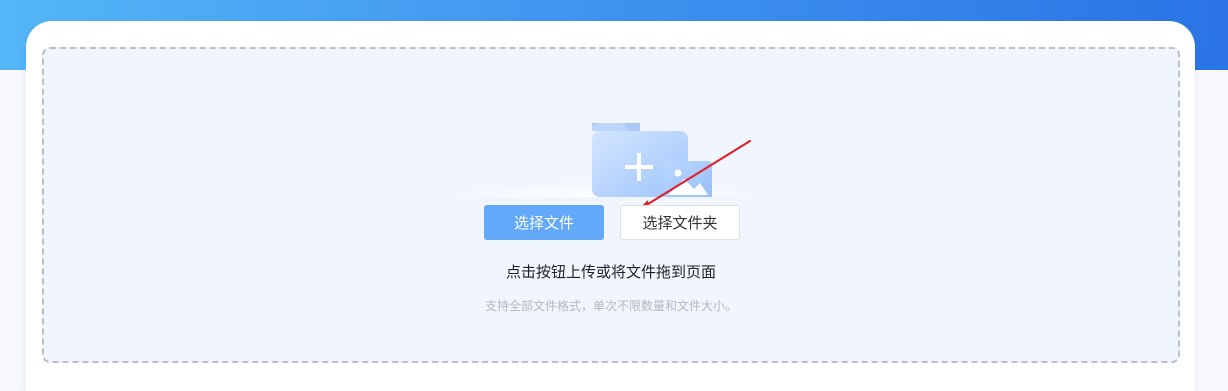  Describe the element at coordinates (680, 222) in the screenshot. I see `select-folder-button: 选择文件夹` at that location.